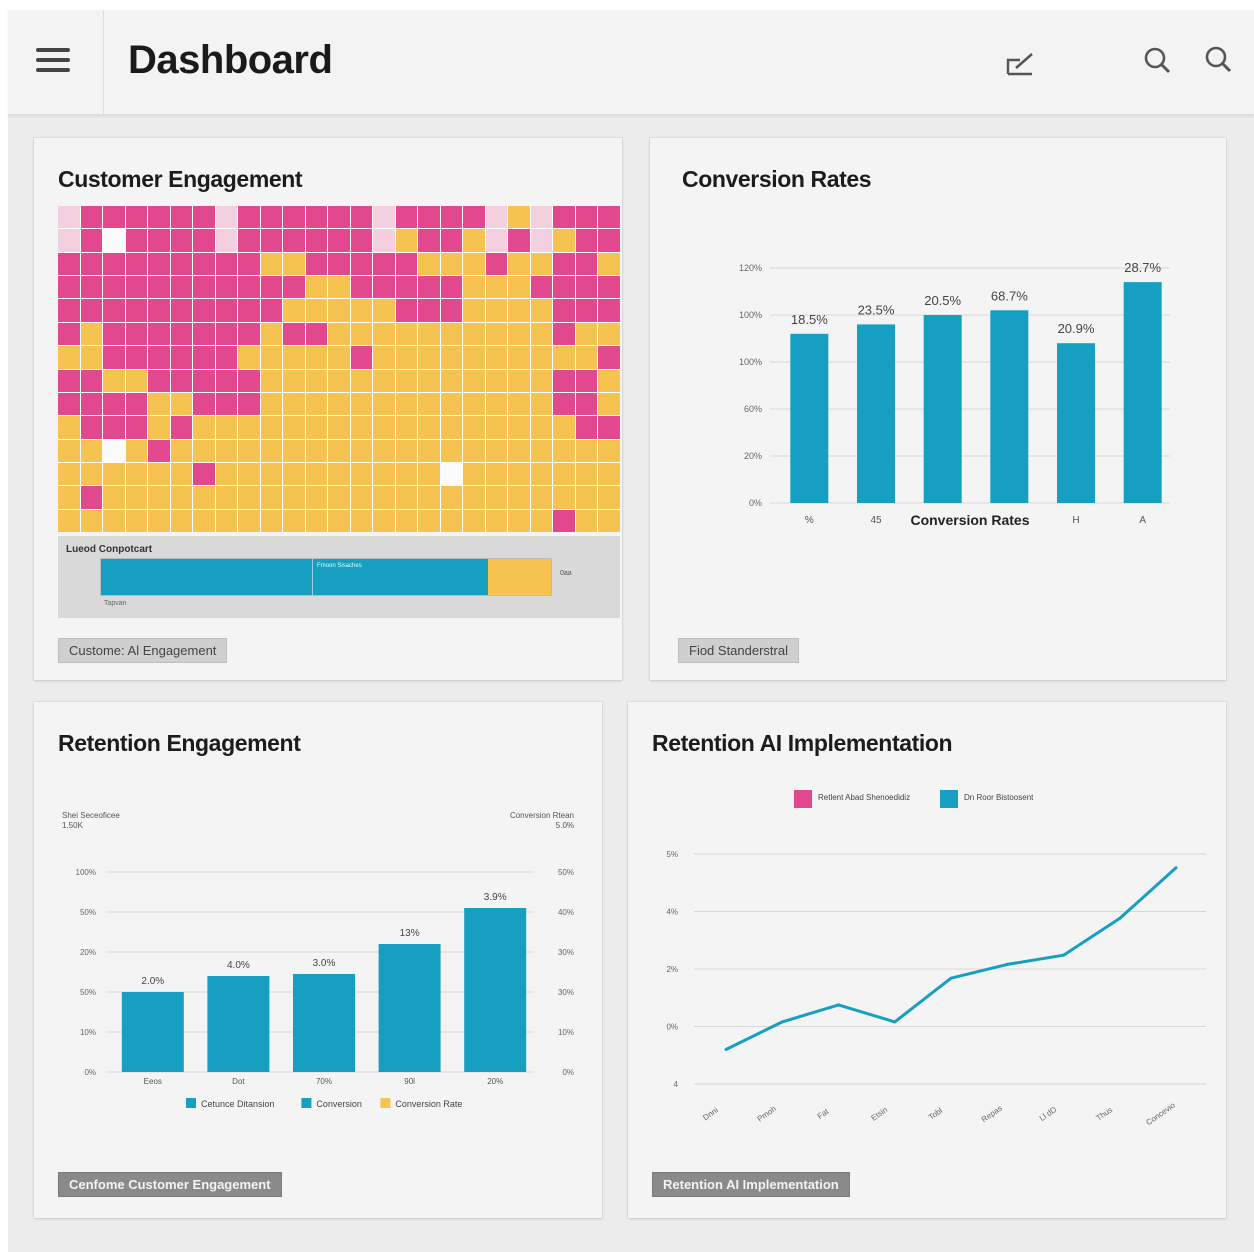 Image resolution: width=1254 pixels, height=1252 pixels. Describe the element at coordinates (153, 1081) in the screenshot. I see `x-tick-label: Eeos` at that location.